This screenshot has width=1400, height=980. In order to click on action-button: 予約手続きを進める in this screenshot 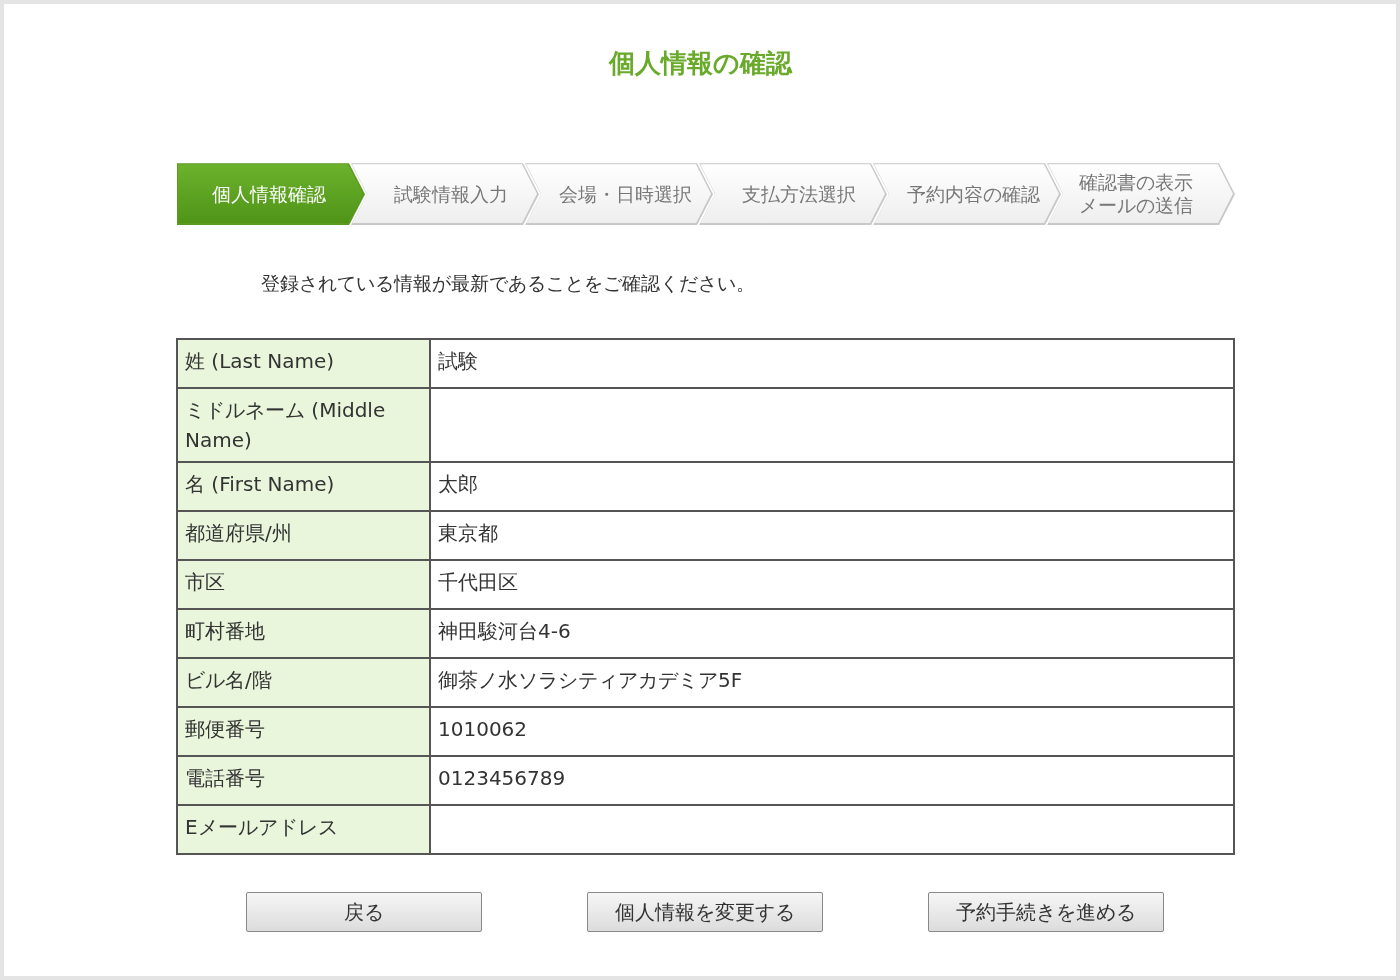, I will do `click(1046, 911)`.